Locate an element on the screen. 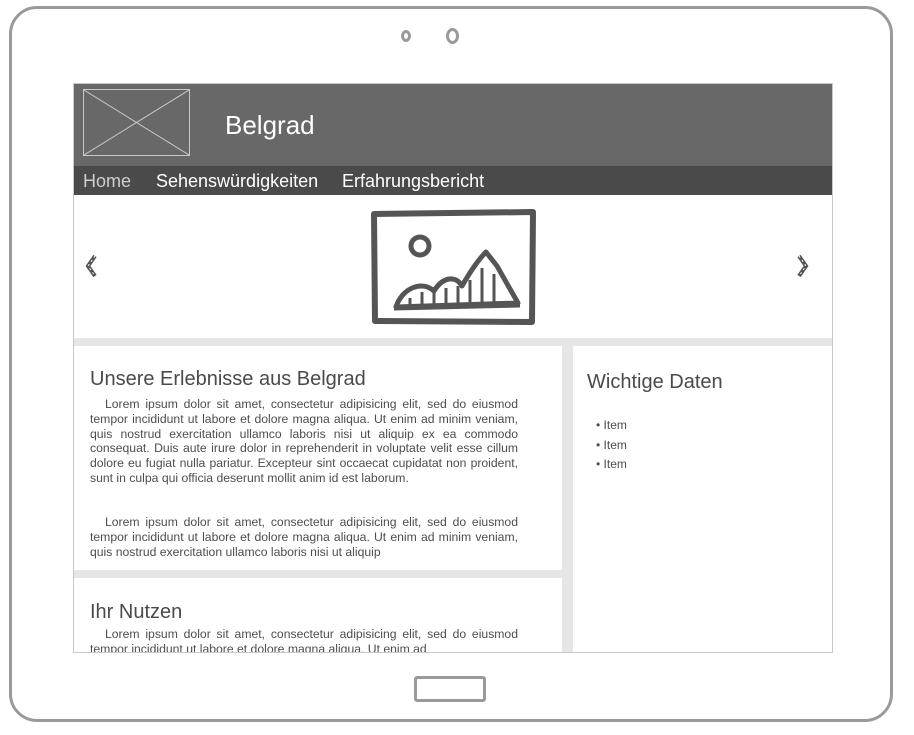 The width and height of the screenshot is (914, 735). site-header: Belgrad is located at coordinates (453, 125).